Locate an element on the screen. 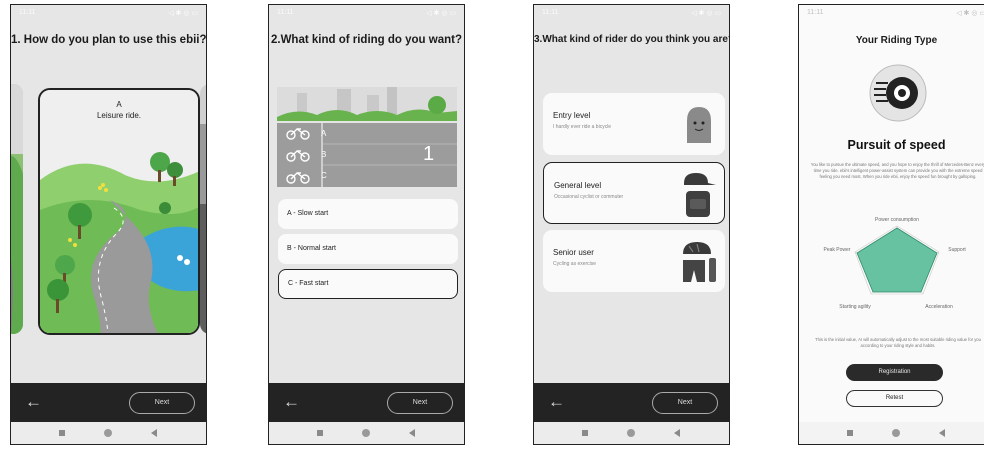  rider-subtitle: Cycling as exercise is located at coordinates (575, 264).